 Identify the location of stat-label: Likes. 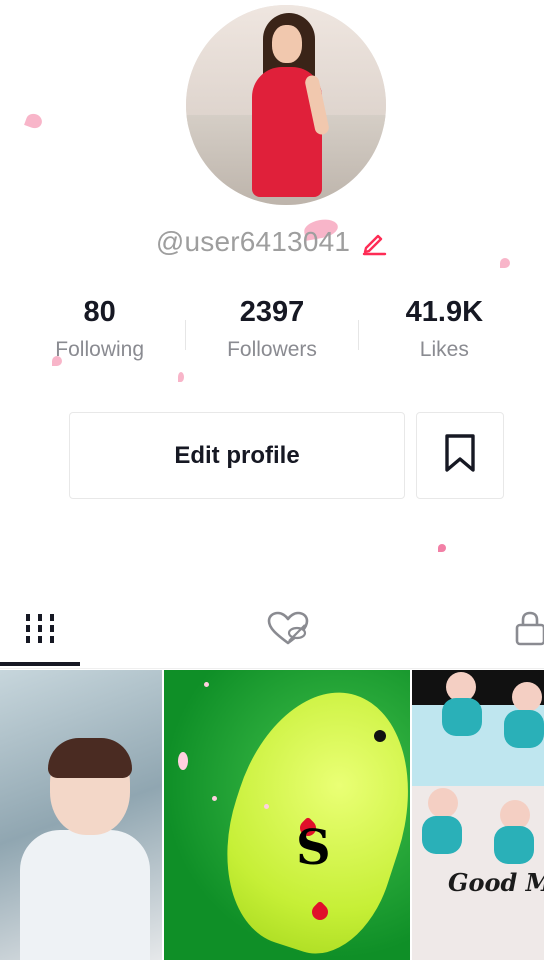
(444, 349).